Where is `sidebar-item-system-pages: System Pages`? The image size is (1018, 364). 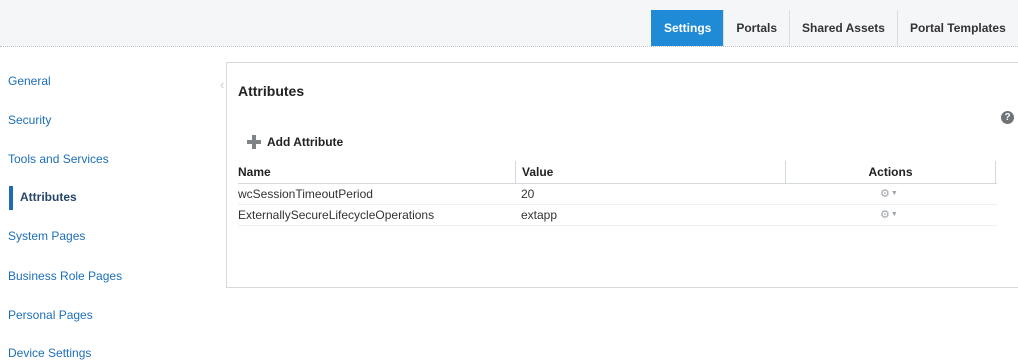
sidebar-item-system-pages: System Pages is located at coordinates (46, 236).